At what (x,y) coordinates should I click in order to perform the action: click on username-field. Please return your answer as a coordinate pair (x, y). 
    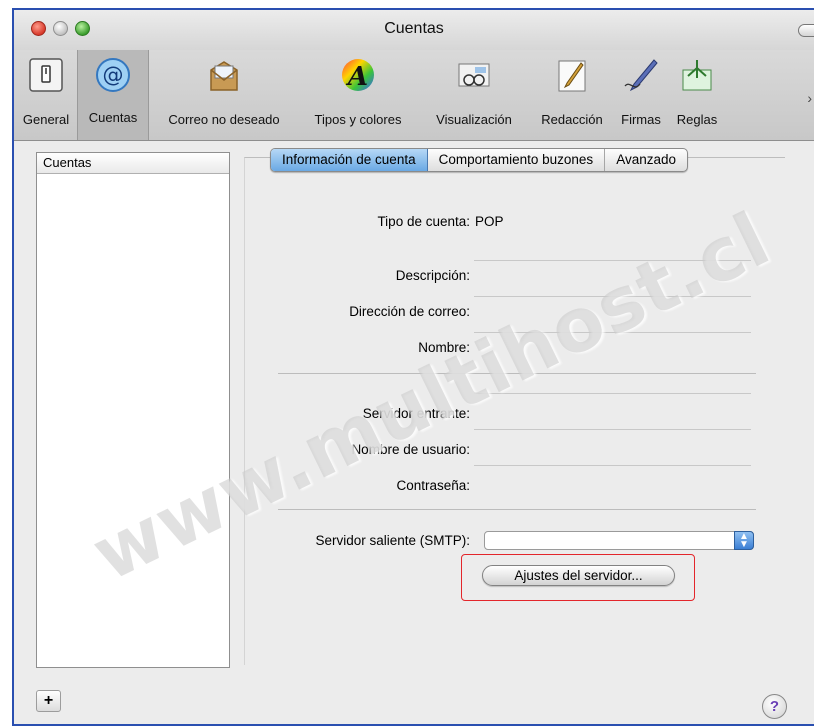
    Looking at the image, I should click on (612, 440).